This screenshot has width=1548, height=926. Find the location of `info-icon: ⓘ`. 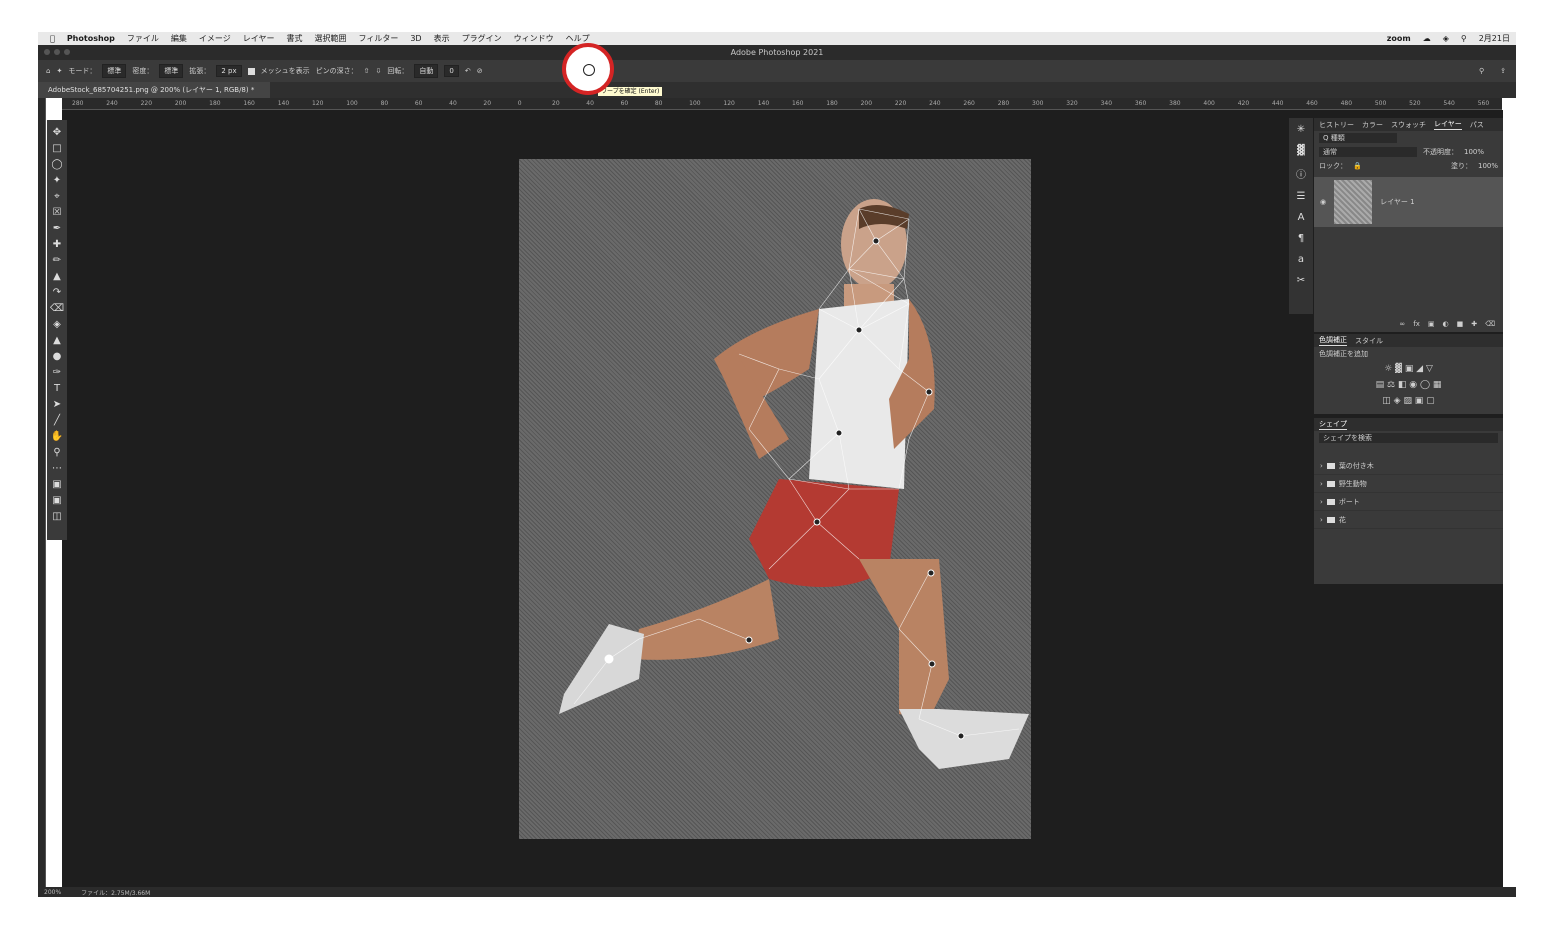

info-icon: ⓘ is located at coordinates (1301, 173).